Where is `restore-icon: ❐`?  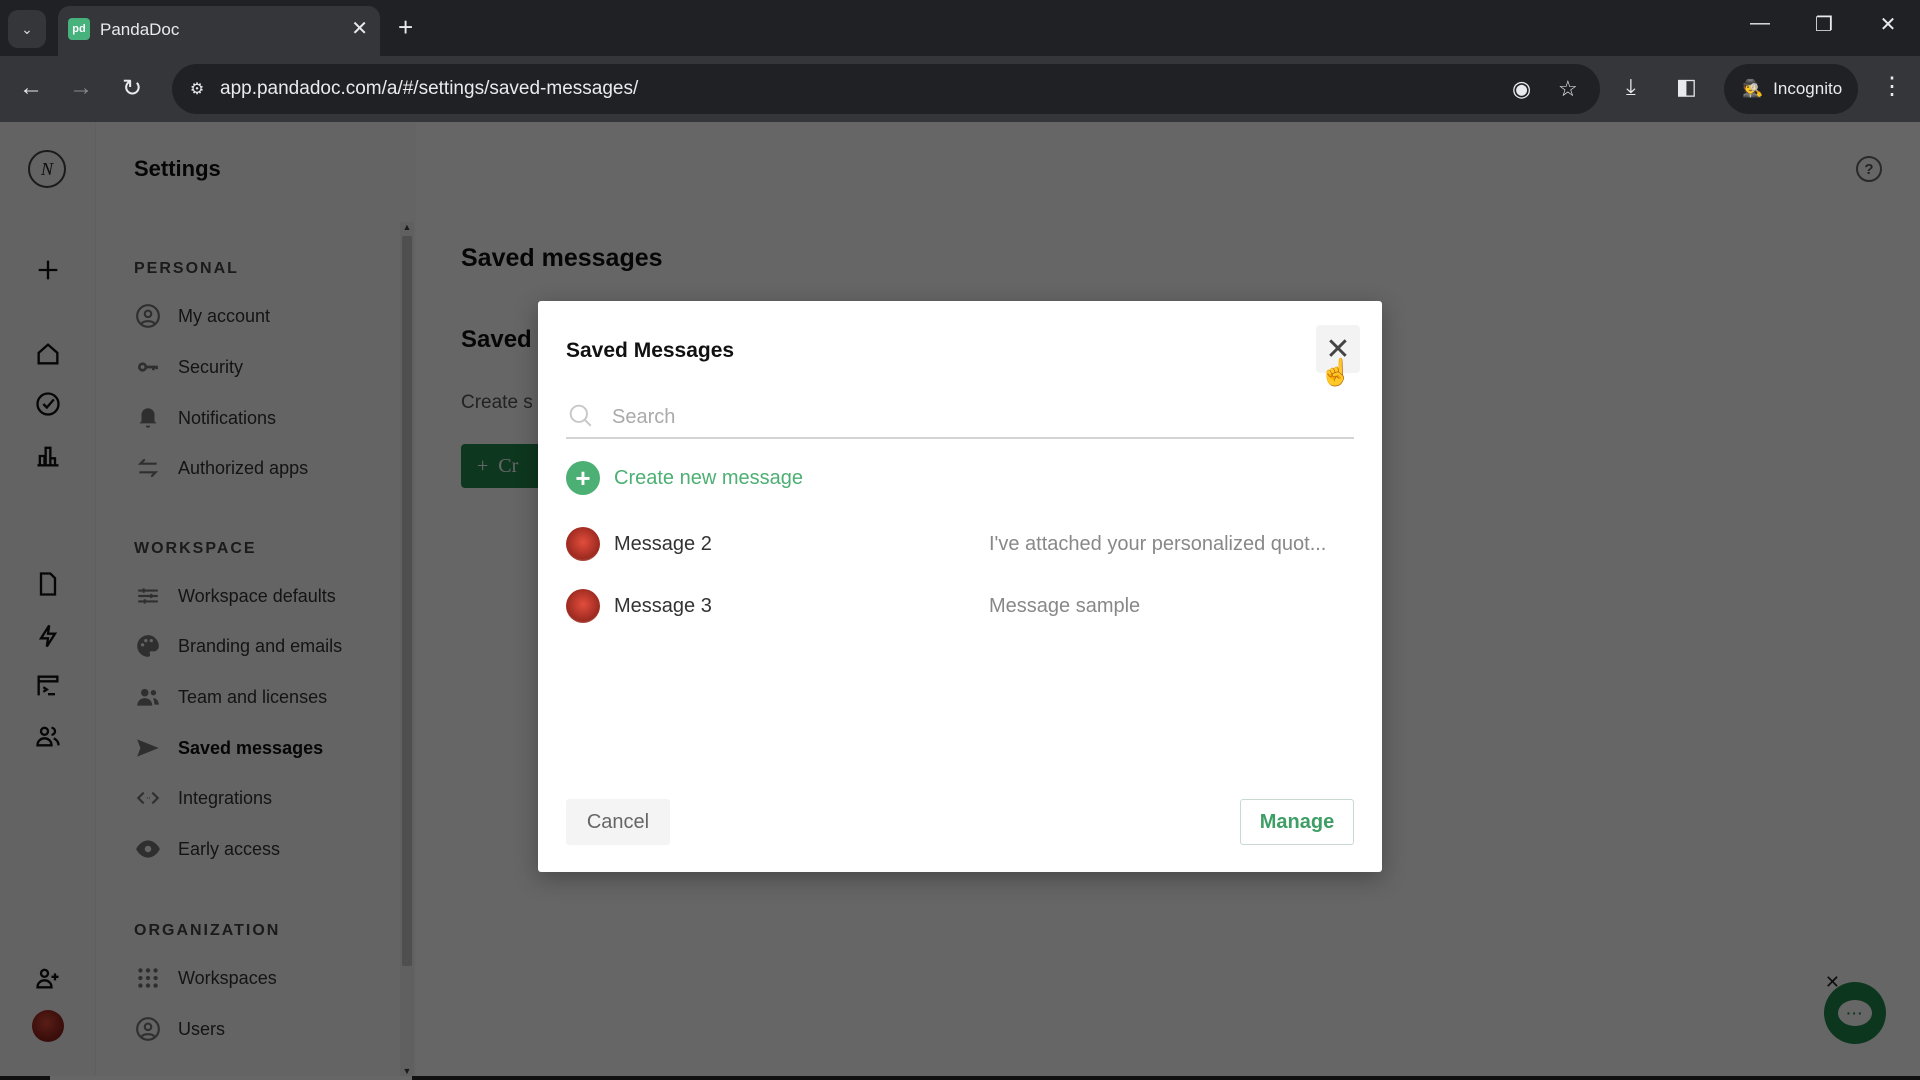 restore-icon: ❐ is located at coordinates (1824, 24).